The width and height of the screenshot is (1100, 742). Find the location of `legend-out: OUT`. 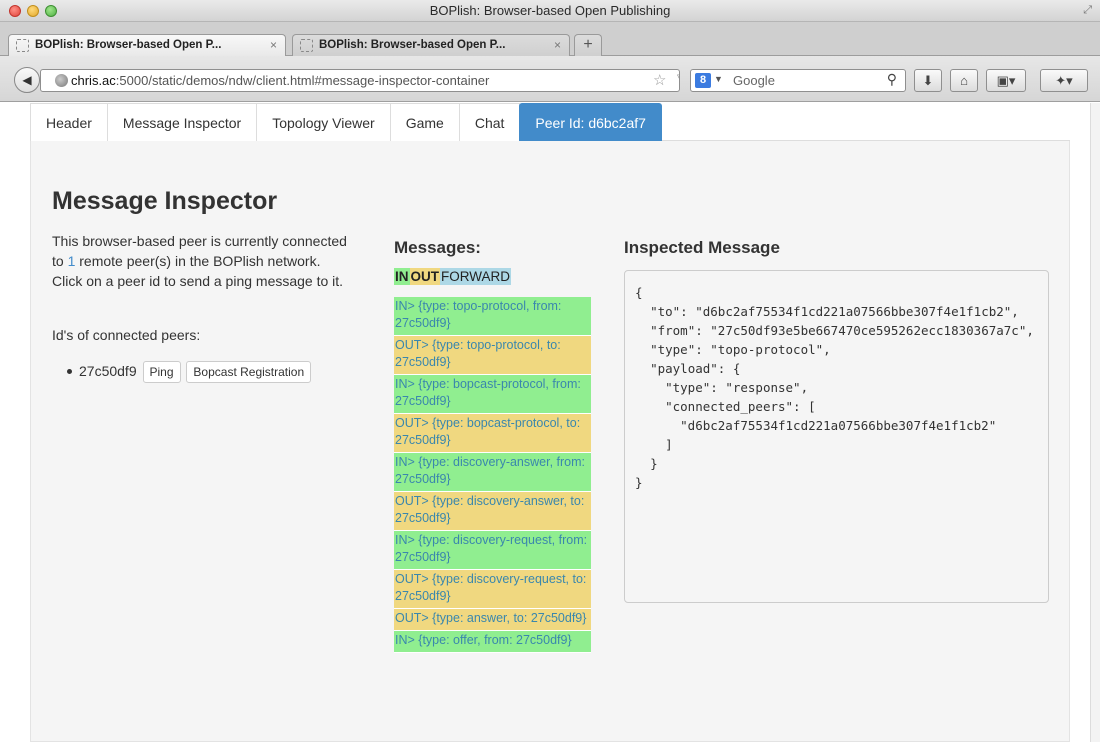

legend-out: OUT is located at coordinates (424, 276).